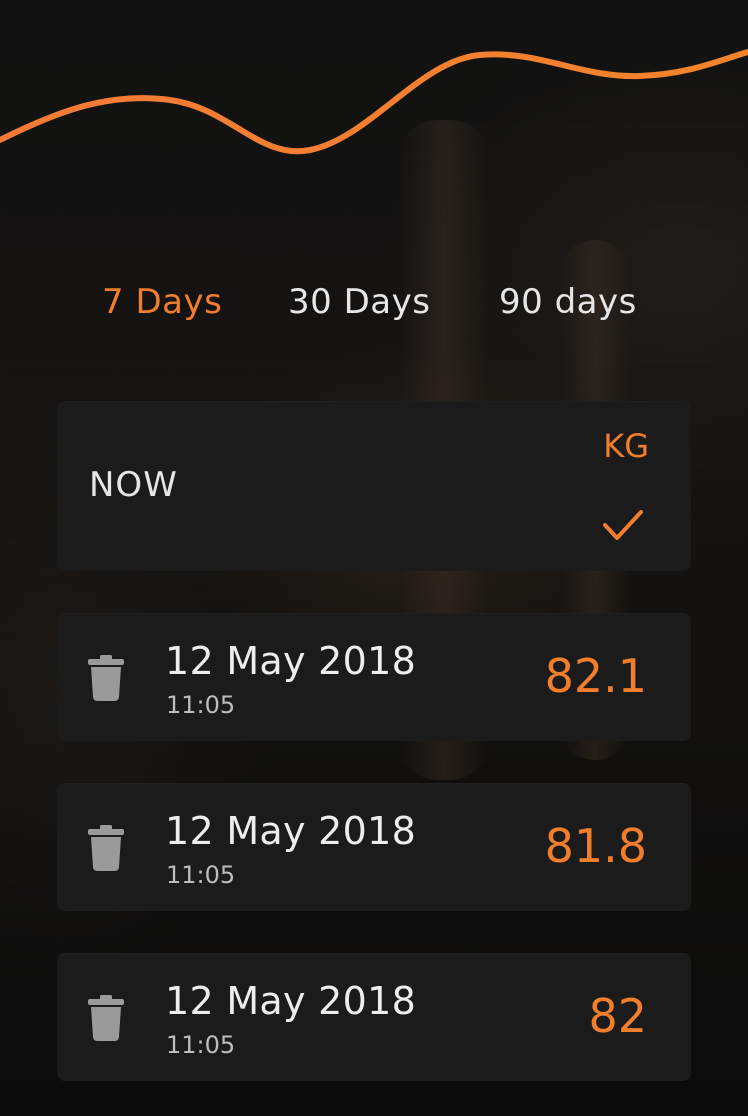 The width and height of the screenshot is (748, 1116). Describe the element at coordinates (162, 302) in the screenshot. I see `tab-7-days: 7 Days` at that location.